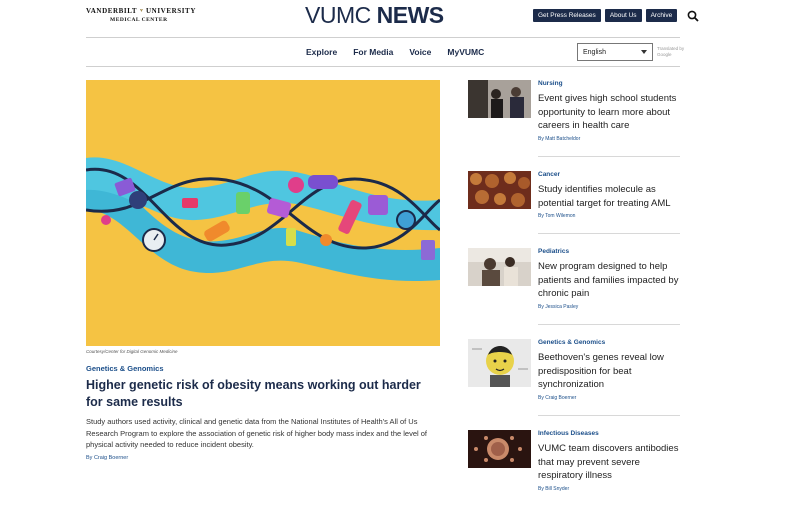 The image size is (790, 506). I want to click on story-category-link: Nursing, so click(550, 83).